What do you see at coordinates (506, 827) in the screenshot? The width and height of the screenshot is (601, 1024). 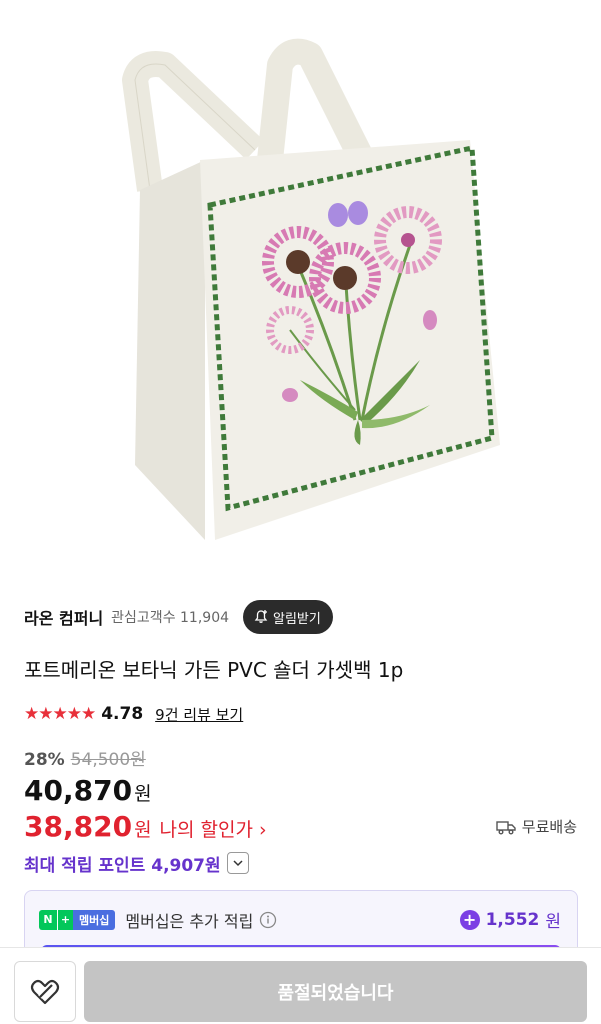 I see `truck-icon` at bounding box center [506, 827].